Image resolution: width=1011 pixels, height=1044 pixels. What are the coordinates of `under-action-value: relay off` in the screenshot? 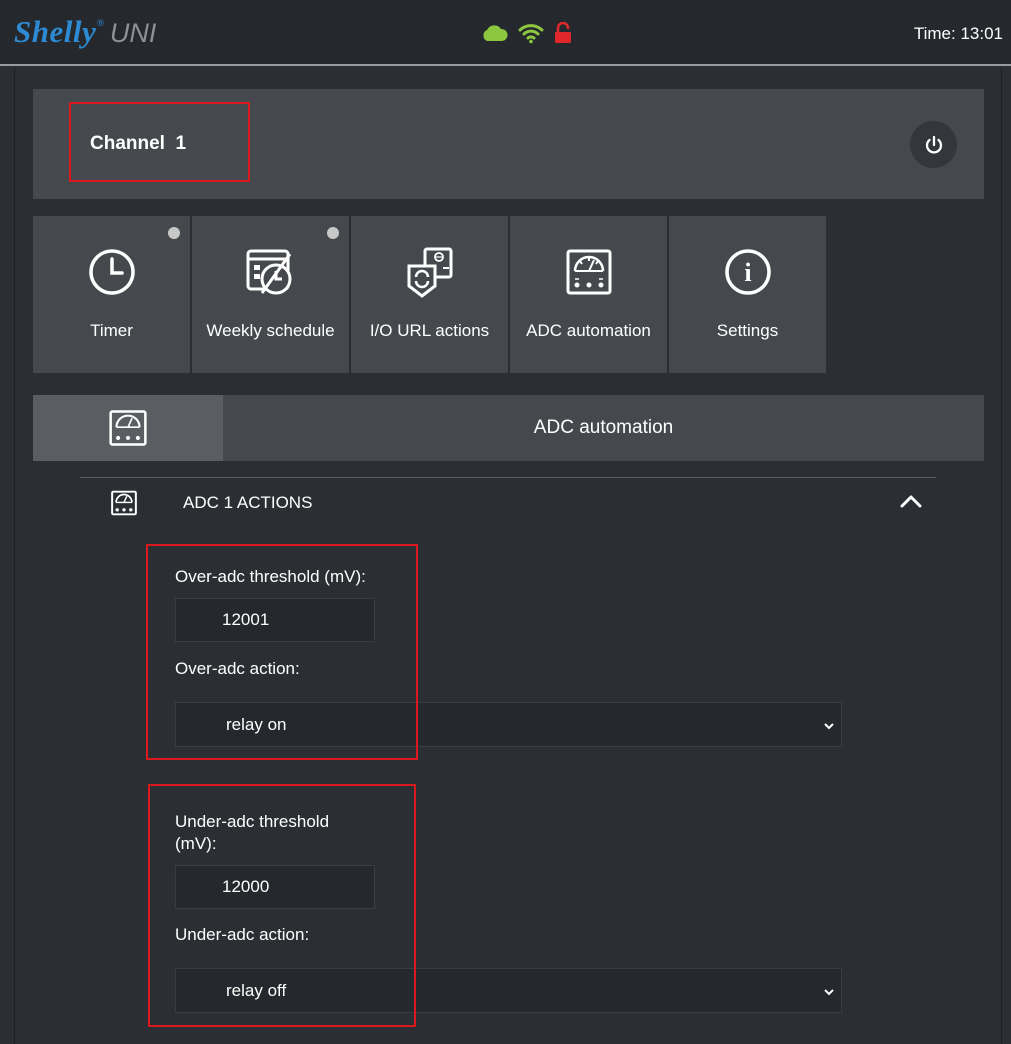 It's located at (256, 990).